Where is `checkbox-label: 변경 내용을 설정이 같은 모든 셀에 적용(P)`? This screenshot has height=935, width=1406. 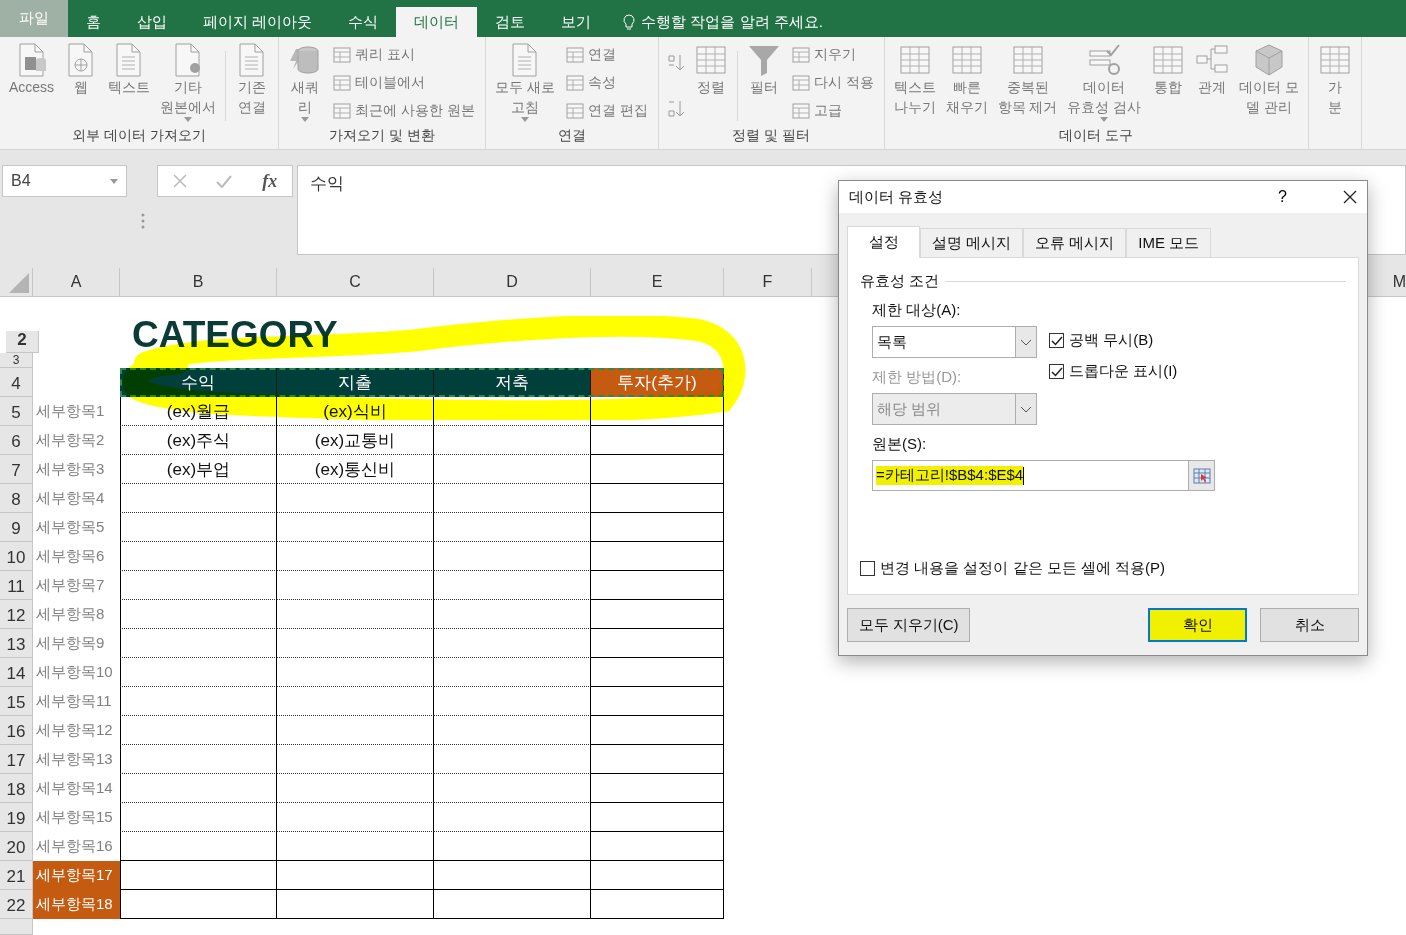
checkbox-label: 변경 내용을 설정이 같은 모든 셀에 적용(P) is located at coordinates (1022, 568).